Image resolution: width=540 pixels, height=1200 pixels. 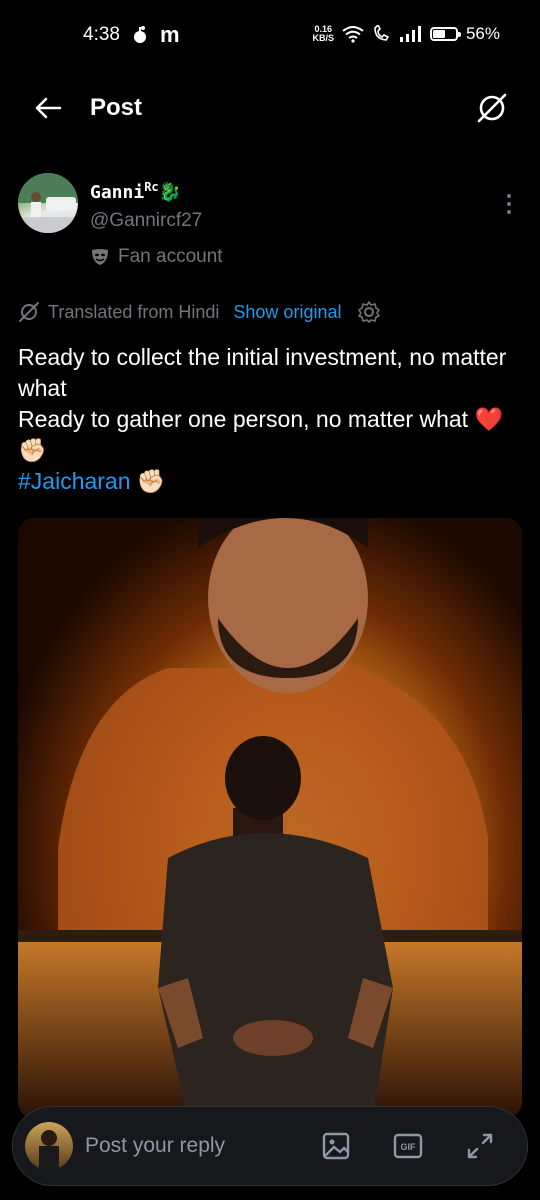 I want to click on translate-icon, so click(x=492, y=108).